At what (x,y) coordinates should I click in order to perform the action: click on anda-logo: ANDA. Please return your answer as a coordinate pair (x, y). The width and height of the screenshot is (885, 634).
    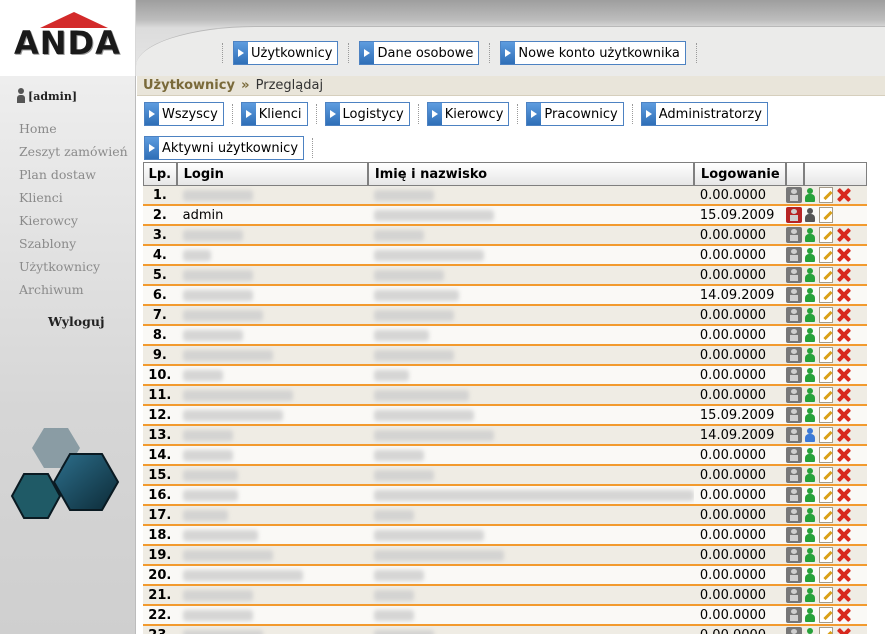
    Looking at the image, I should click on (73, 37).